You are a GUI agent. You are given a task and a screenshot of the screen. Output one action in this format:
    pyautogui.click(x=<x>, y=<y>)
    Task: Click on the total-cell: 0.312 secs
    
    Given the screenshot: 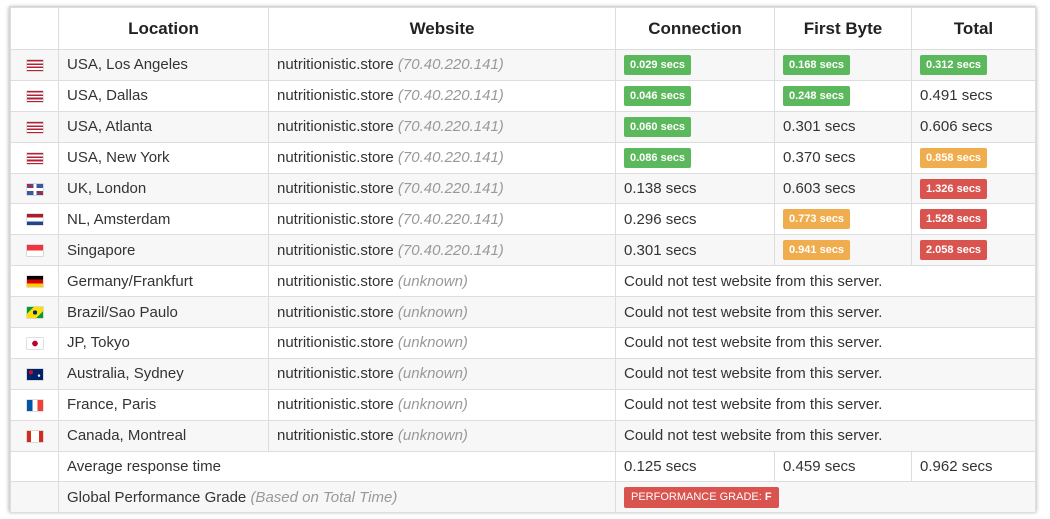 What is the action you would take?
    pyautogui.click(x=973, y=65)
    